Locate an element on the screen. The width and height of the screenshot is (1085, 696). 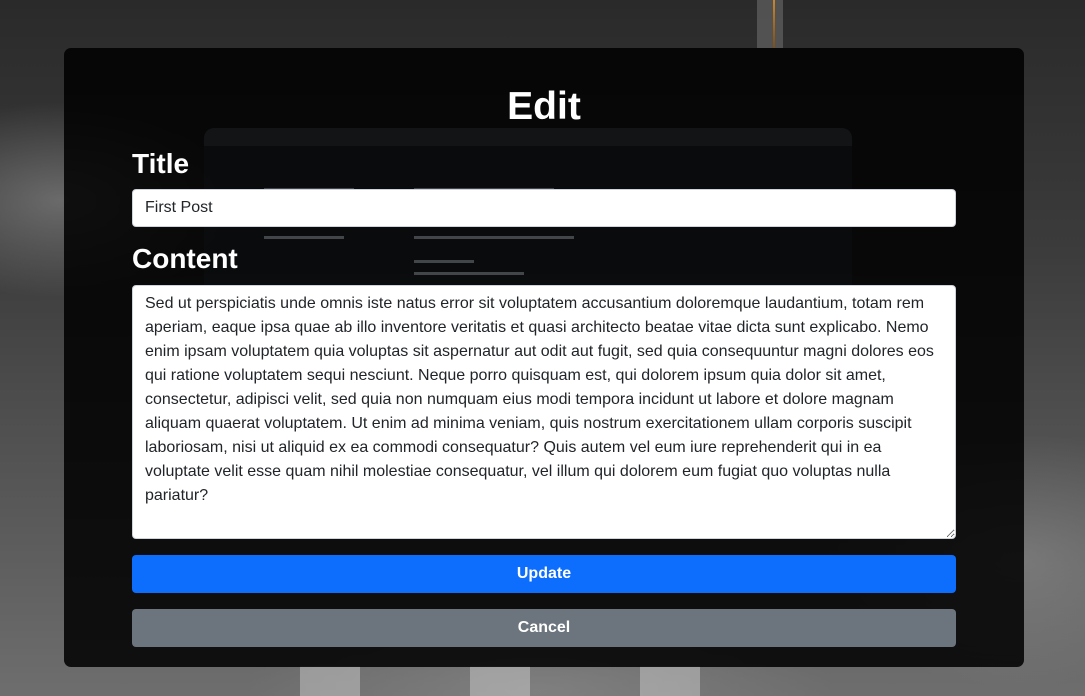
cancel-button: Cancel is located at coordinates (544, 628).